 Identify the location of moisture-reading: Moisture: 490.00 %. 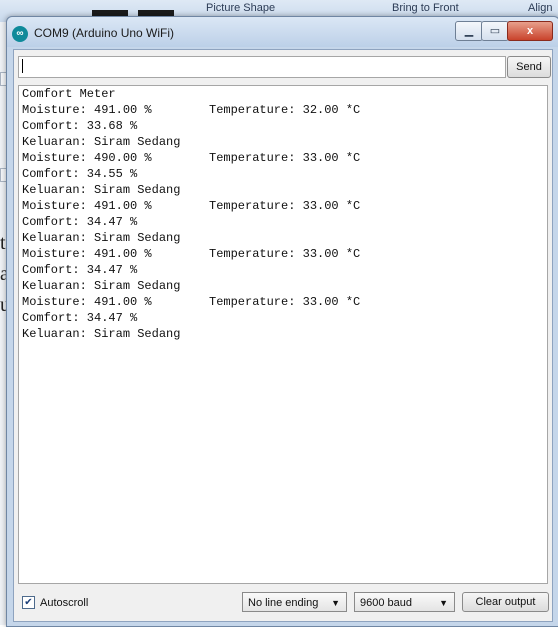
(87, 158).